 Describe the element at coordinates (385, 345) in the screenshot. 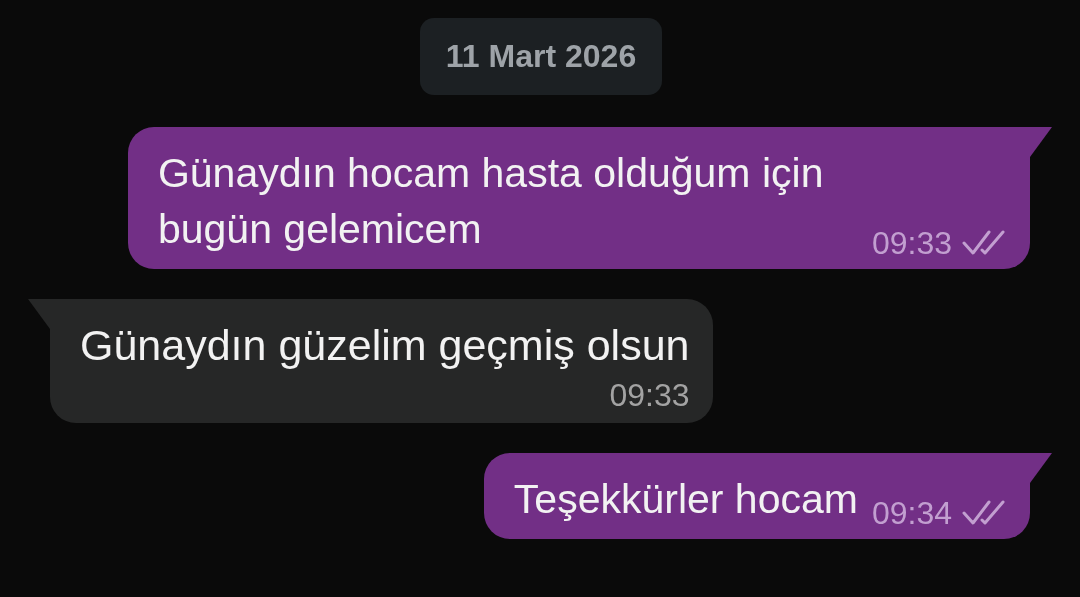

I see `message-text: Günaydın güzelim geçmiş olsun` at that location.